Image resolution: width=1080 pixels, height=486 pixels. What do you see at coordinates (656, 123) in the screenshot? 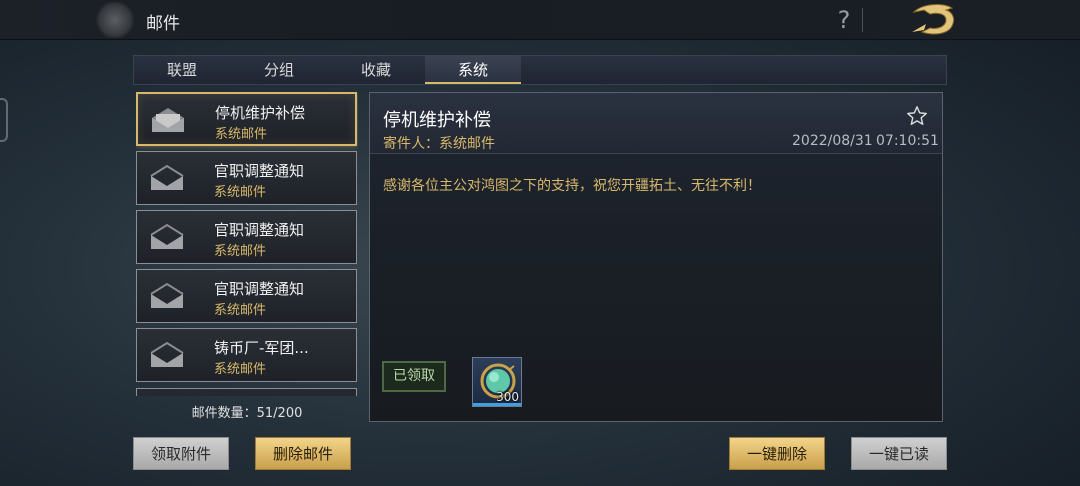
I see `mail-detail-header: 停机维护补偿 寄件人：系统邮件 2022/08/31 07:10:51` at bounding box center [656, 123].